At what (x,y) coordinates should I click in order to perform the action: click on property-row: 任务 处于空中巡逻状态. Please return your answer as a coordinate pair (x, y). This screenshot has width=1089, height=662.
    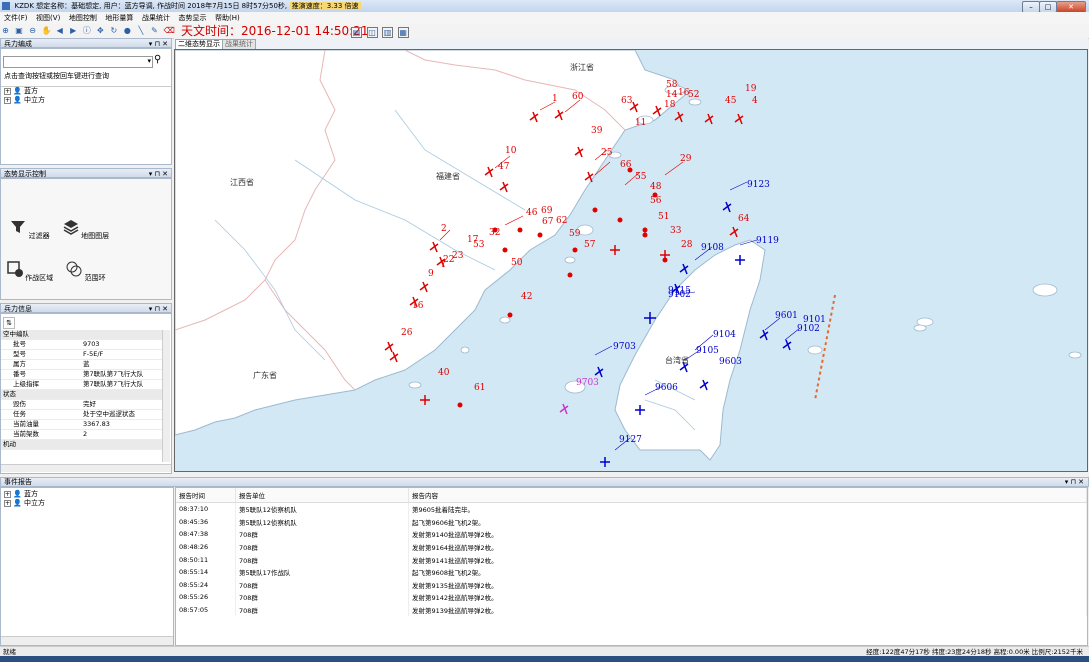
    Looking at the image, I should click on (82, 415).